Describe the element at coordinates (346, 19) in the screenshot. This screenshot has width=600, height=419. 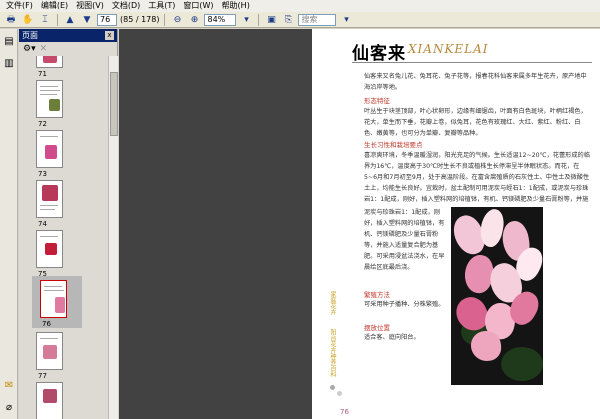
I see `search-dropdown-icon: ▾` at that location.